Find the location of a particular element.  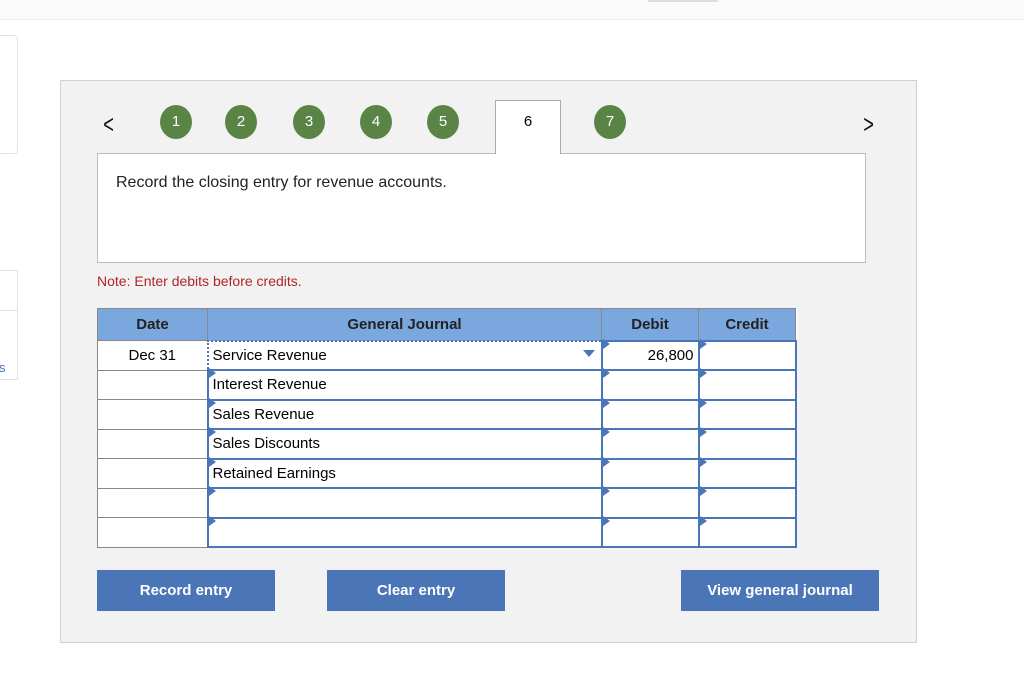

tab-3: 3 is located at coordinates (309, 122).